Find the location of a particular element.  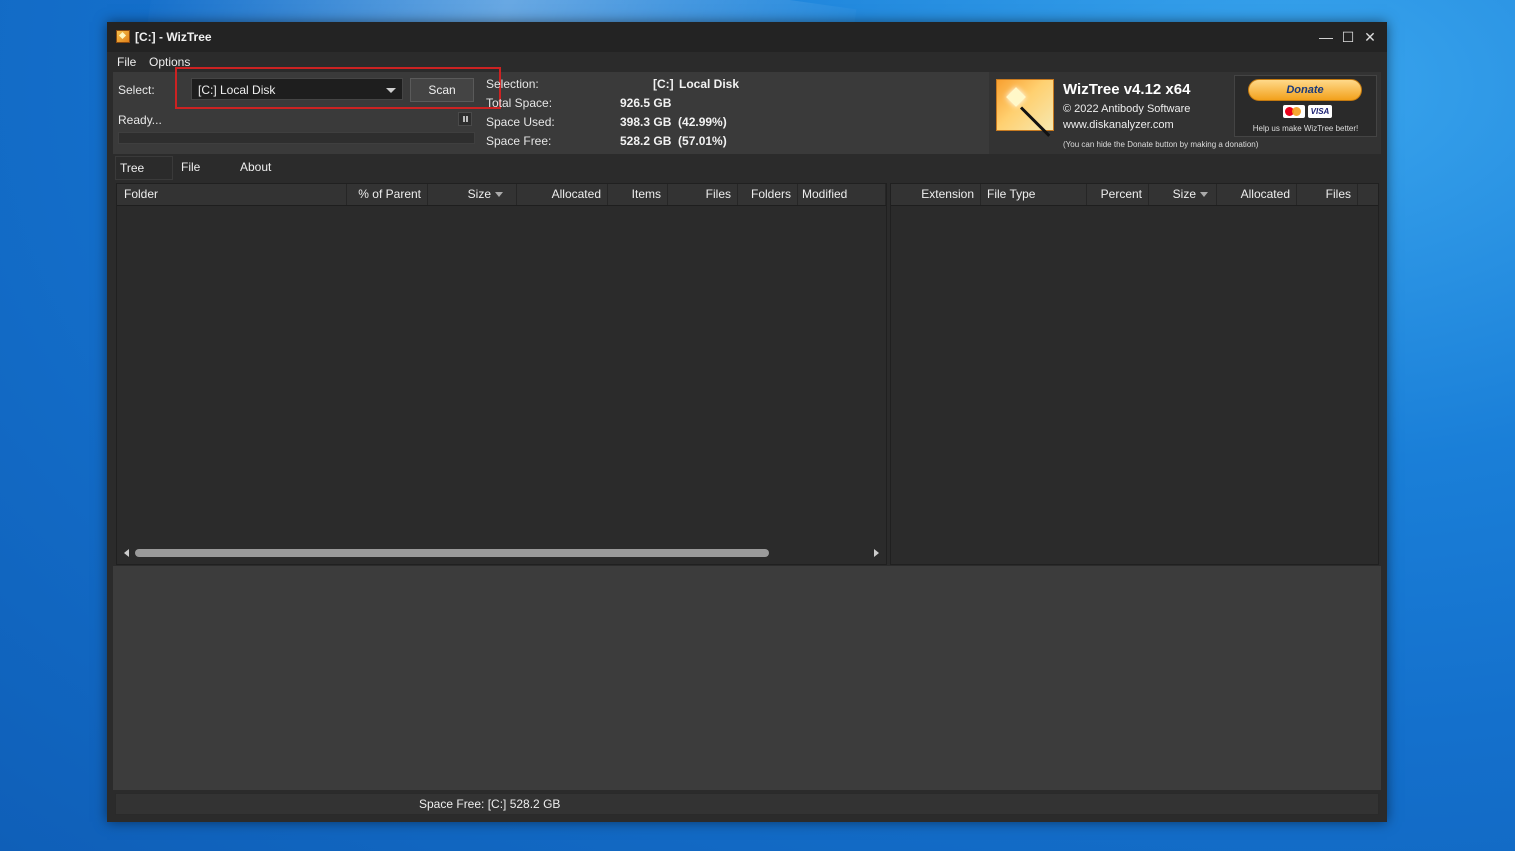

select-label: Select: is located at coordinates (136, 90).